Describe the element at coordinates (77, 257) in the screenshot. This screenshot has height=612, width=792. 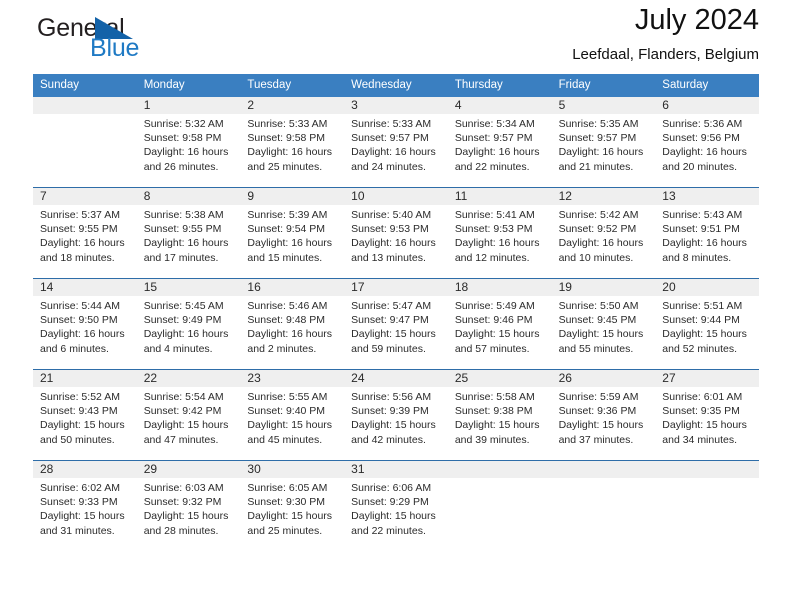
I see `daylight-text-line2: and 18 minutes.` at that location.